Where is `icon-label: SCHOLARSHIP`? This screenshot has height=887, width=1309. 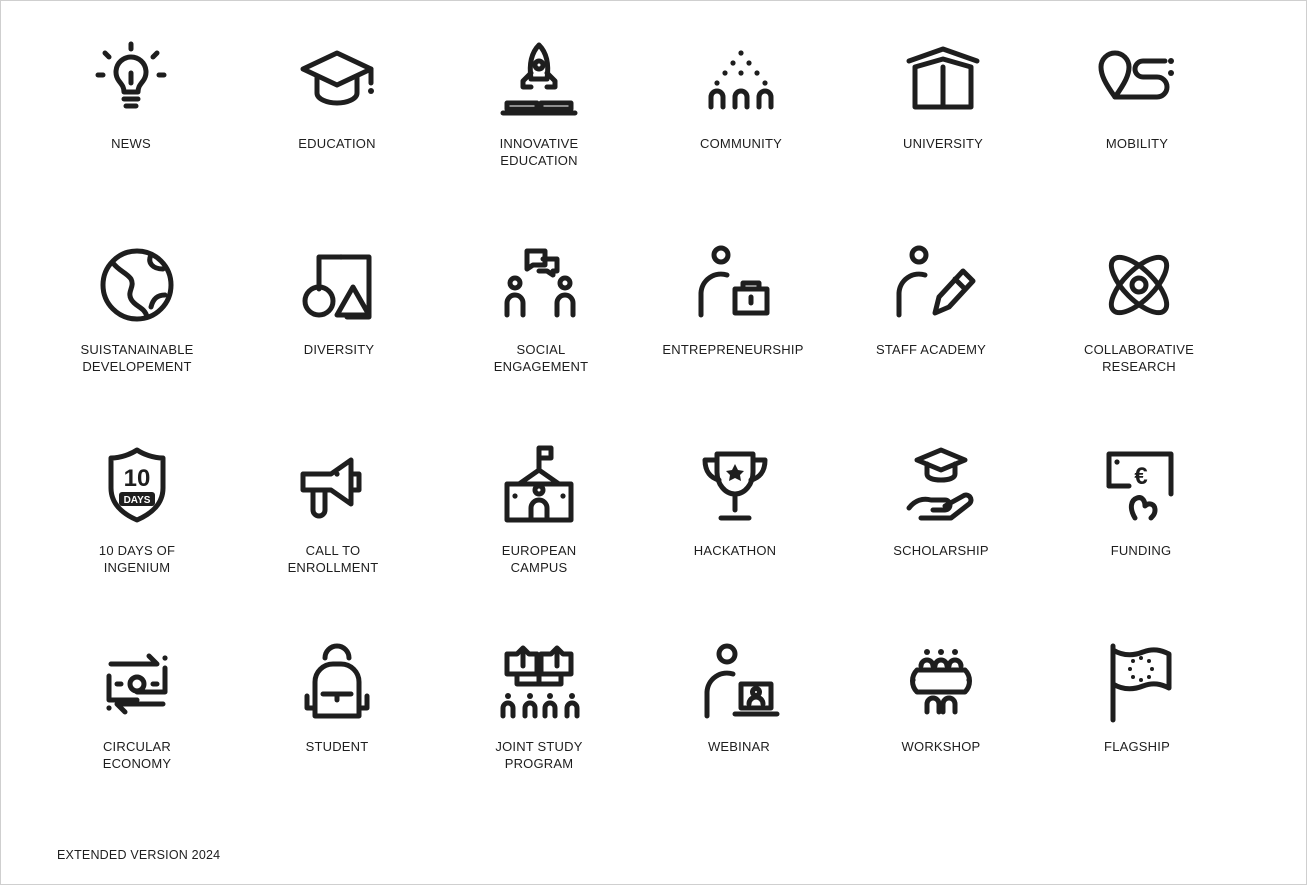
icon-label: SCHOLARSHIP is located at coordinates (941, 550).